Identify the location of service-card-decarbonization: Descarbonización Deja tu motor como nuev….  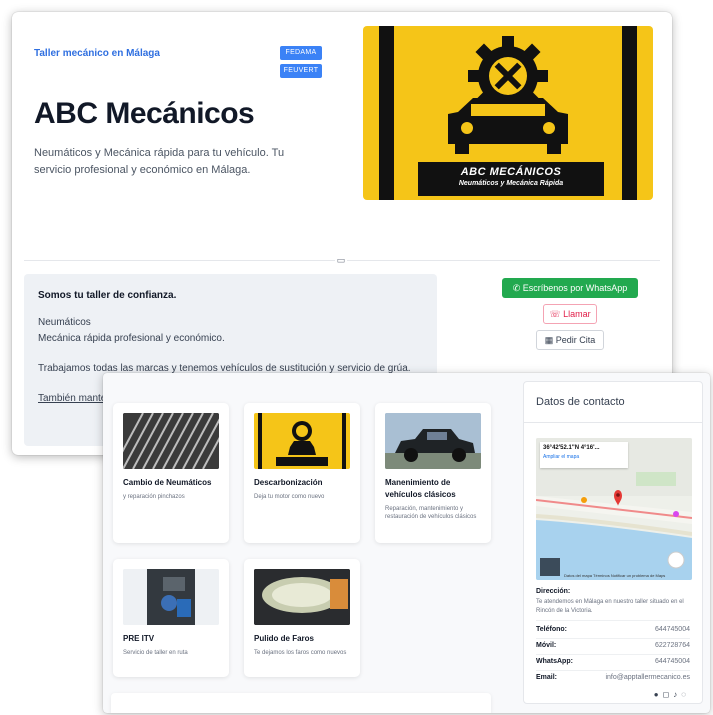
(302, 473).